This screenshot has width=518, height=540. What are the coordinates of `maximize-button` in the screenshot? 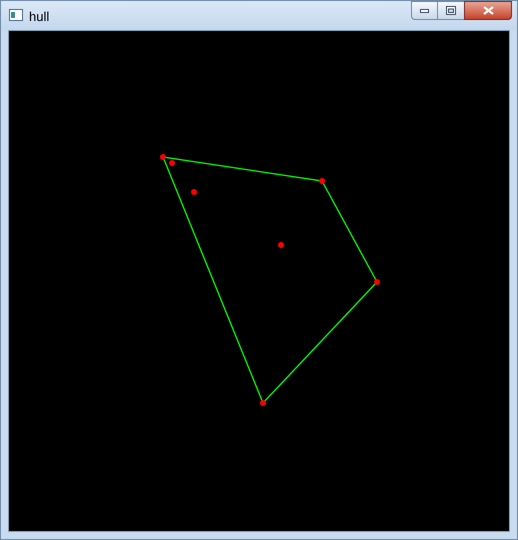 It's located at (451, 10).